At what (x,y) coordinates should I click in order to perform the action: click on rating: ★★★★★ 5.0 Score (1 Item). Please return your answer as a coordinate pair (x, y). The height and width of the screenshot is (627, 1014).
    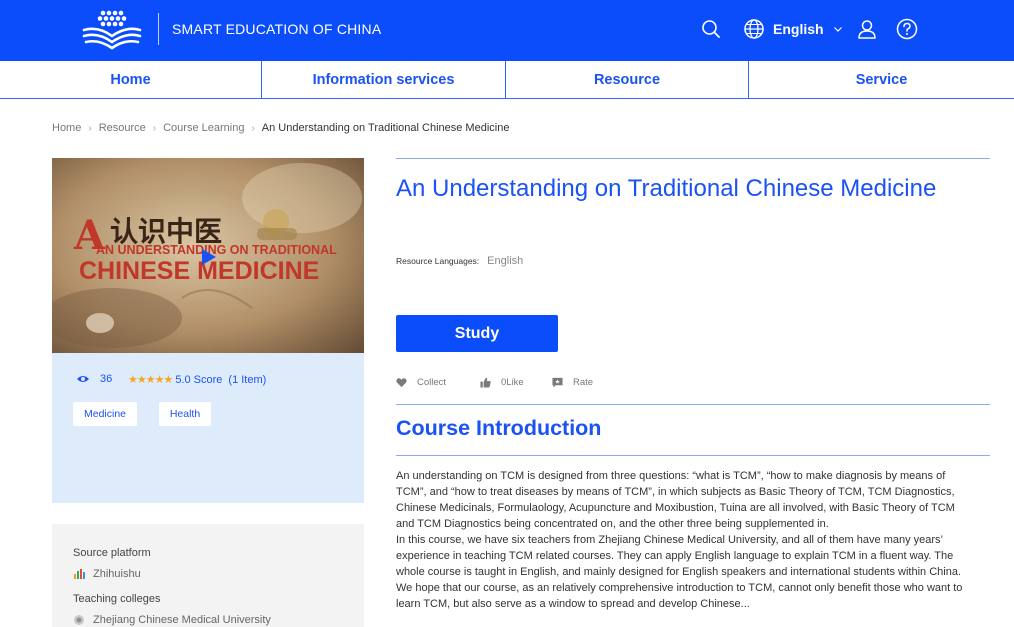
    Looking at the image, I should click on (197, 380).